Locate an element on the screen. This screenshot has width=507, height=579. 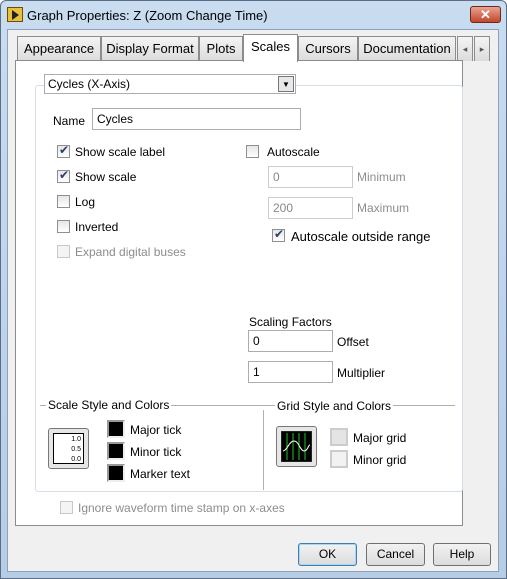
ok-button: OK is located at coordinates (327, 554).